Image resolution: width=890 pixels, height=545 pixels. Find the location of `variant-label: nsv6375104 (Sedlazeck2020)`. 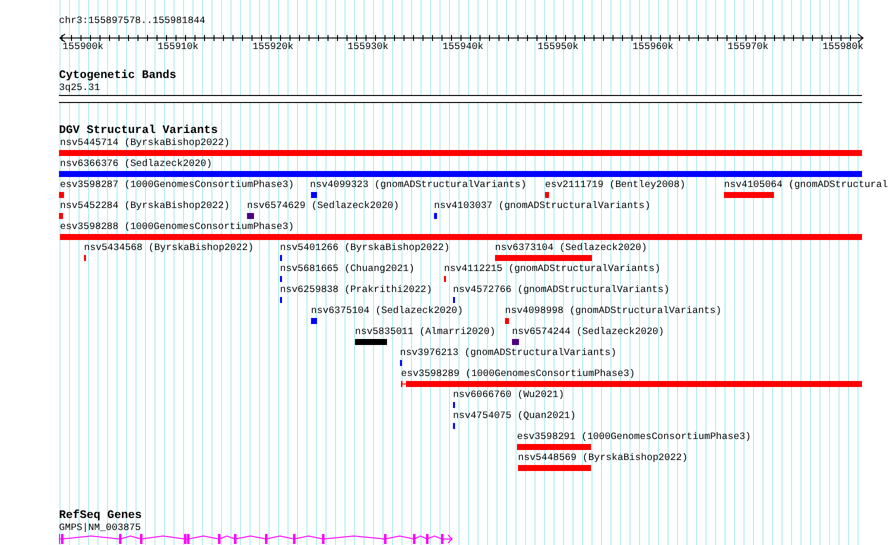

variant-label: nsv6375104 (Sedlazeck2020) is located at coordinates (387, 311).